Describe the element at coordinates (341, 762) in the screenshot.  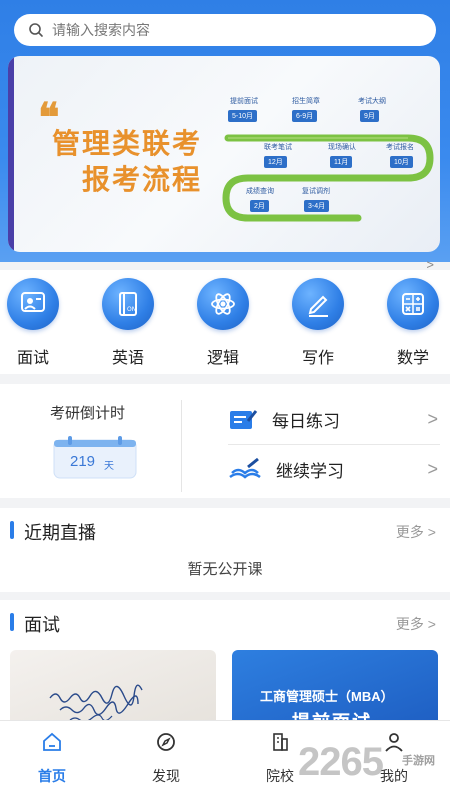
I see `watermark-logo: 2265` at that location.